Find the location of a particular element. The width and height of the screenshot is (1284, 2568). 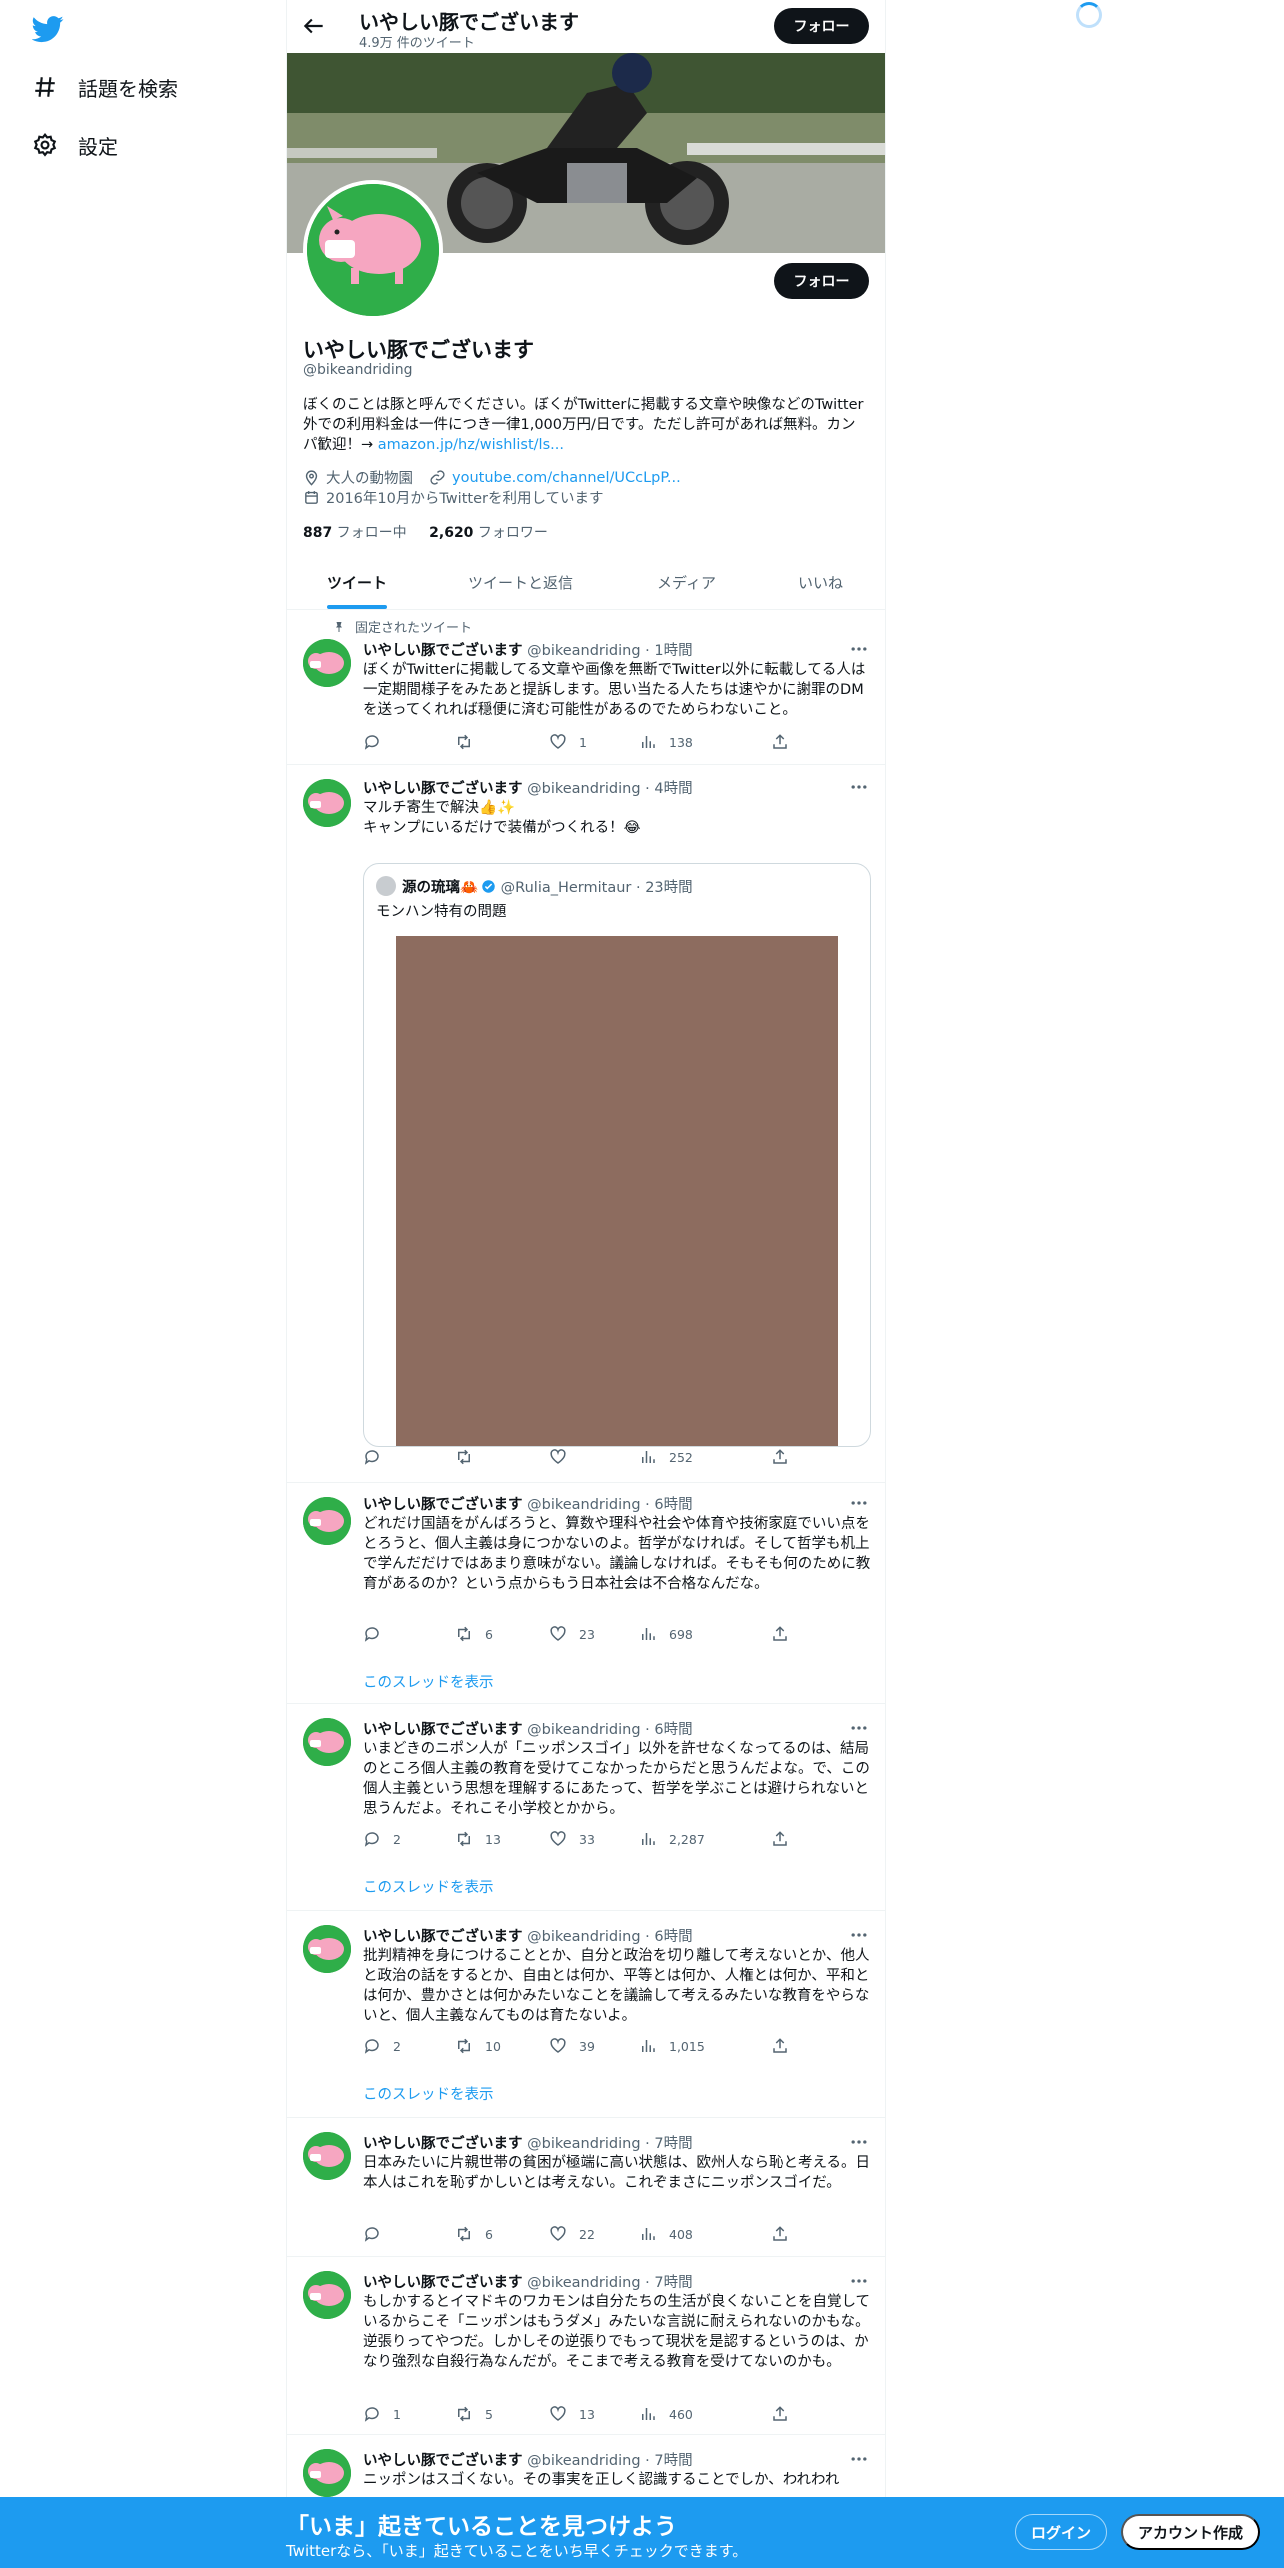

quoted-tweet: 源の琉璃🦀 @Rulia_Hermitaur · 23時間 モンハン特有の問題 is located at coordinates (617, 1155).